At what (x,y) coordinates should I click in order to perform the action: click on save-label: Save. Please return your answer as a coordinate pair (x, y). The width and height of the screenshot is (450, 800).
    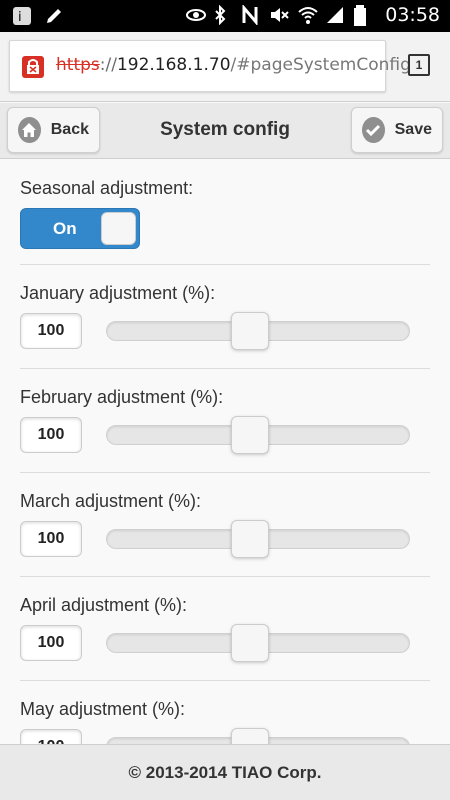
    Looking at the image, I should click on (413, 129).